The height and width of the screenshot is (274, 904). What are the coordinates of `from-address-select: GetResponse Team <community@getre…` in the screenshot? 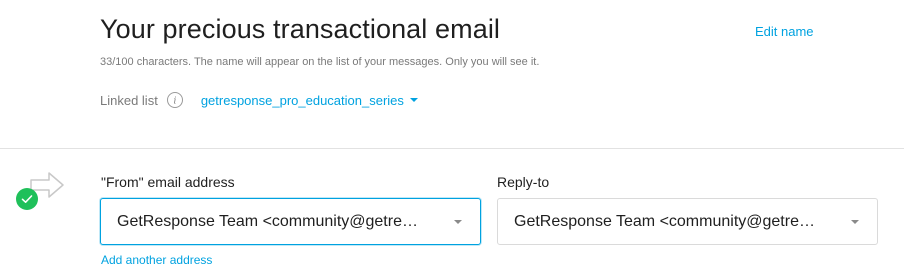 It's located at (290, 221).